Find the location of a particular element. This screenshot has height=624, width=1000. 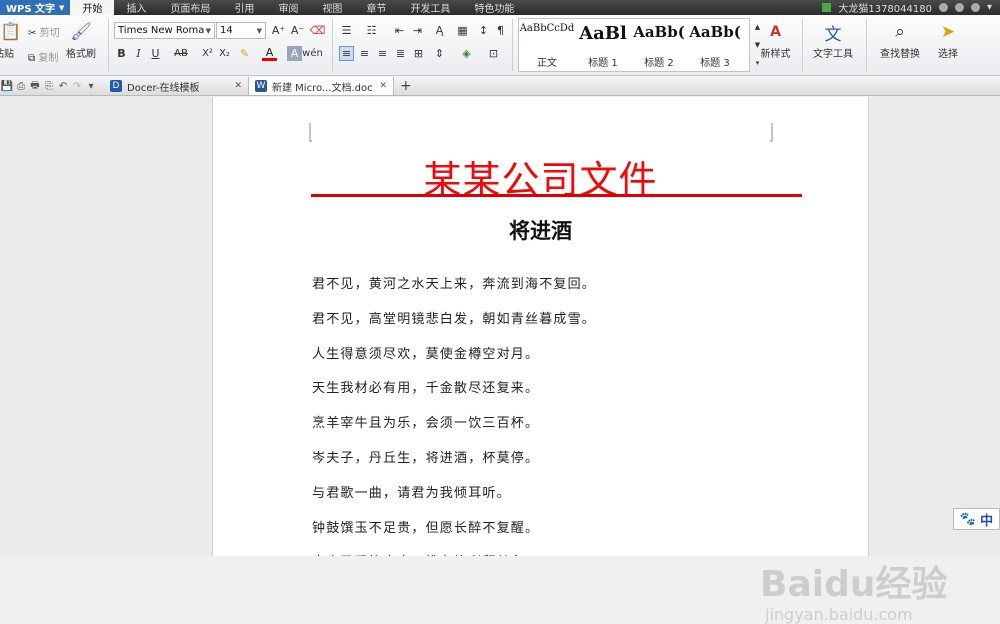

new-style-button: A 新样式 is located at coordinates (775, 40).